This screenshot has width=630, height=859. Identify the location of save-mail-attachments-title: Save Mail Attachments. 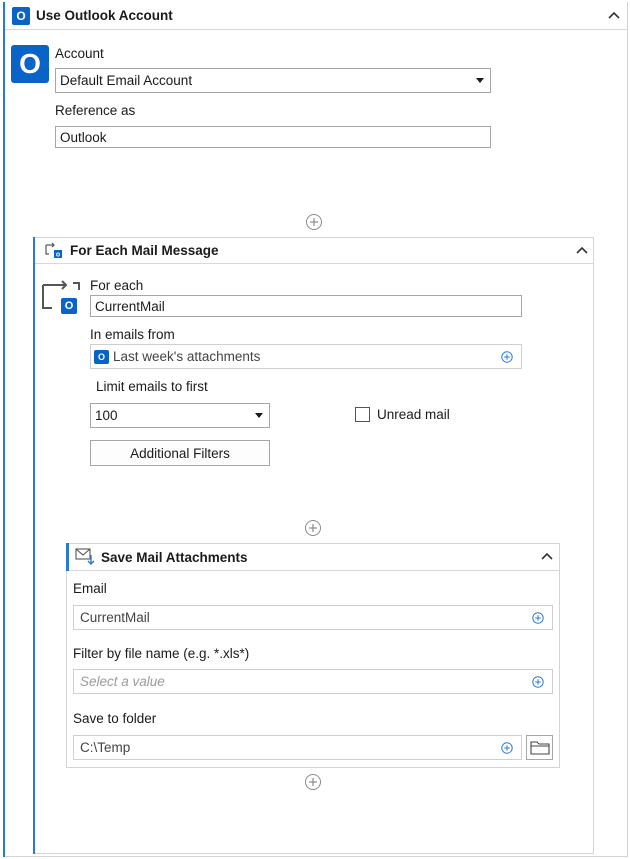
(174, 557).